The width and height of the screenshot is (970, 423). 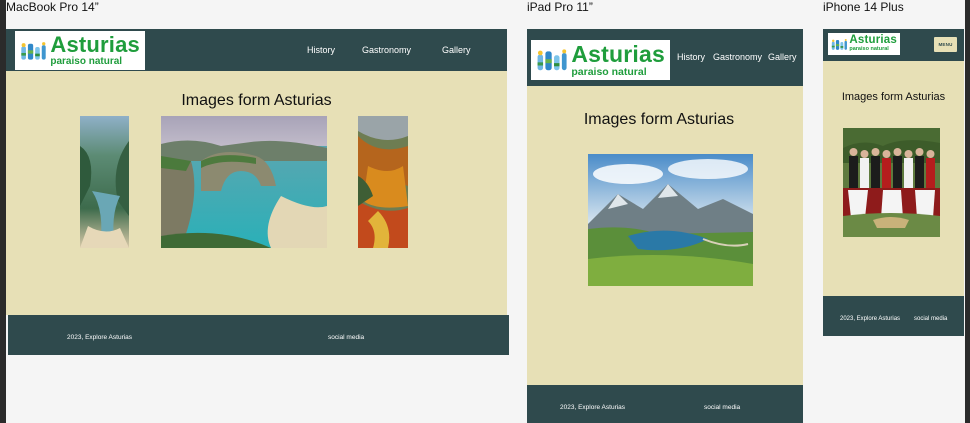 I want to click on coastal-cove-photo, so click(x=104, y=182).